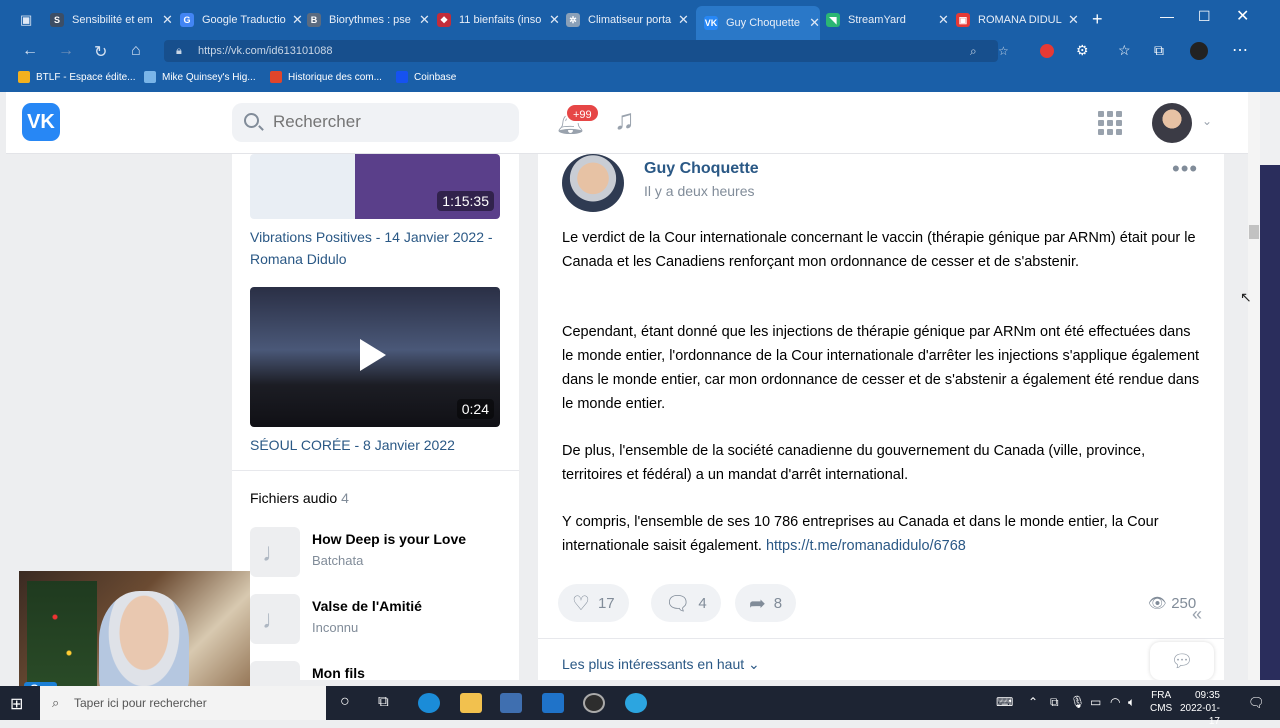  What do you see at coordinates (66, 51) in the screenshot?
I see `forward-button: →` at bounding box center [66, 51].